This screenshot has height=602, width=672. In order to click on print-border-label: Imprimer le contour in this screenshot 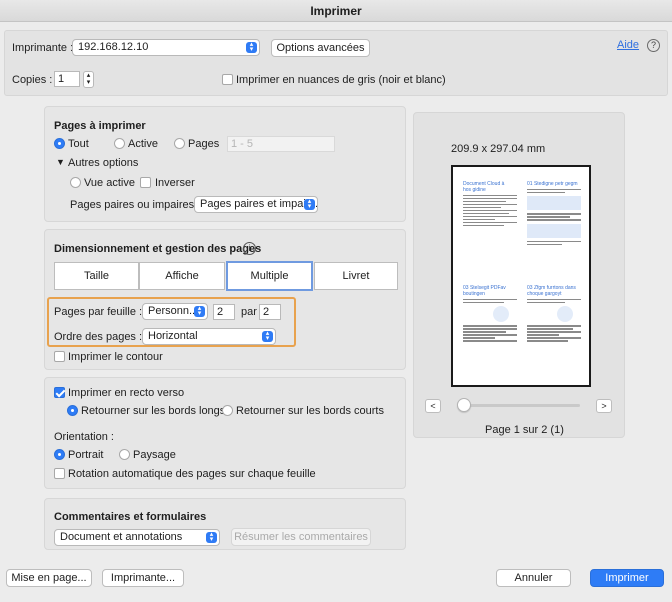, I will do `click(115, 357)`.